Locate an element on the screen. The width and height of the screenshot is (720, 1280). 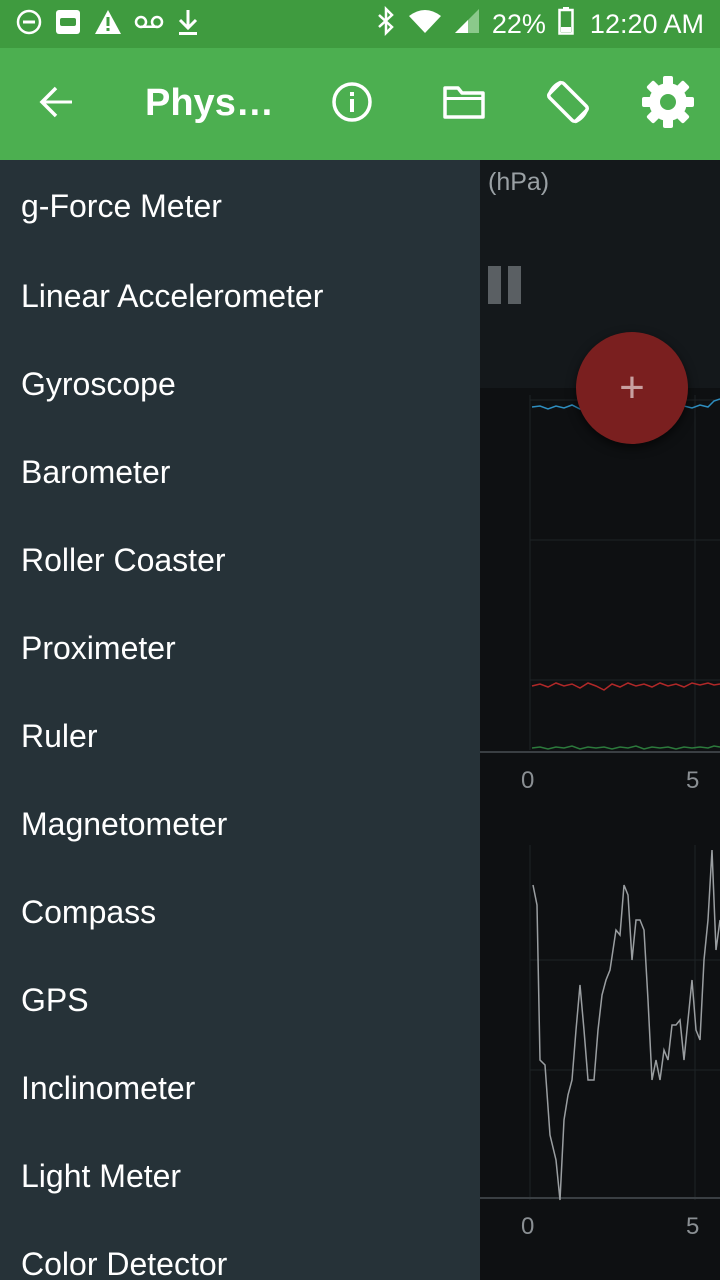
drawer-item-ruler: Ruler is located at coordinates (240, 736).